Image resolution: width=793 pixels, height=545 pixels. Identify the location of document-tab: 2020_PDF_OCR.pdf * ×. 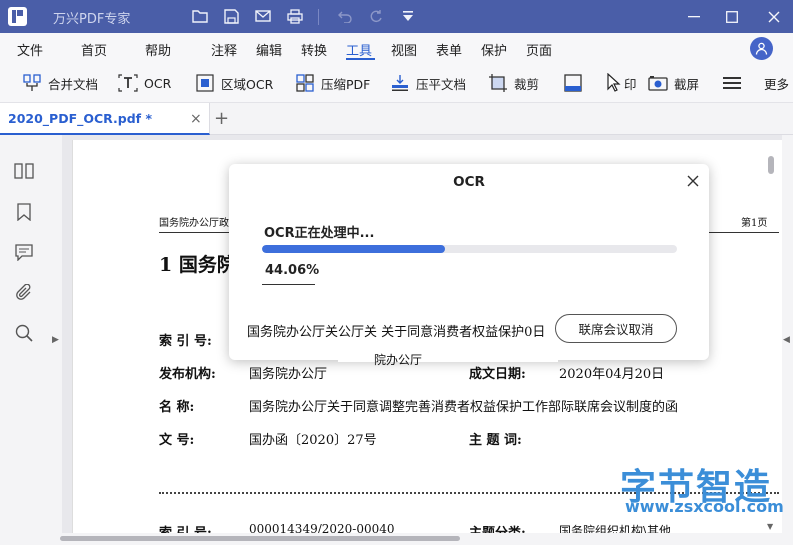
(105, 119).